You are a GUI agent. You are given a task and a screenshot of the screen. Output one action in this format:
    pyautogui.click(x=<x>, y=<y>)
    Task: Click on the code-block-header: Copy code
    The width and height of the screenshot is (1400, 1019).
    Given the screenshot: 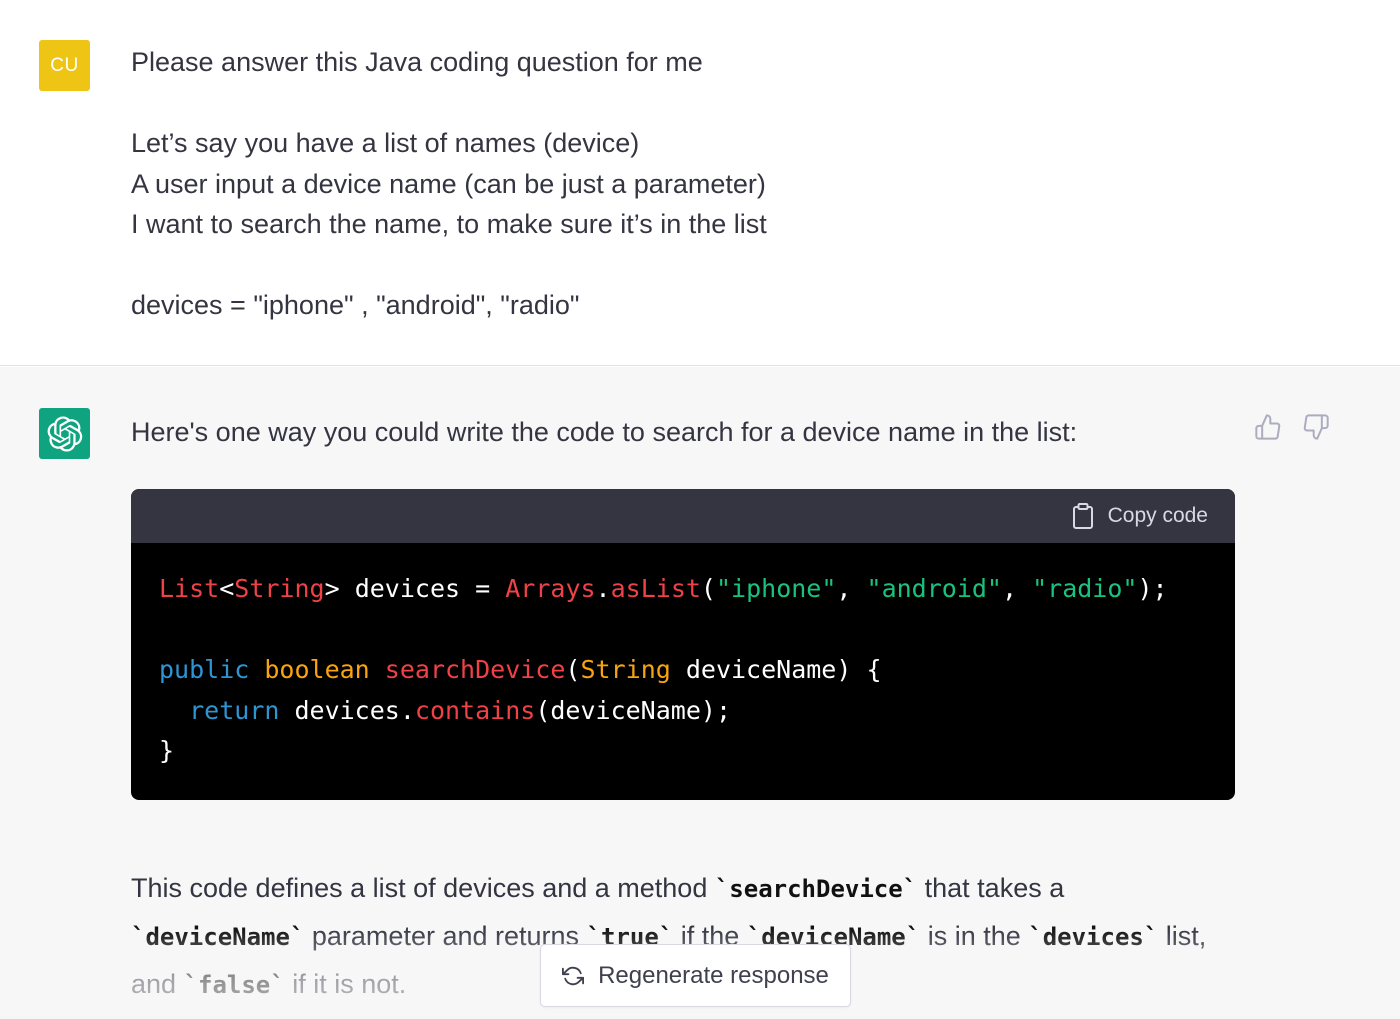 What is the action you would take?
    pyautogui.click(x=683, y=516)
    